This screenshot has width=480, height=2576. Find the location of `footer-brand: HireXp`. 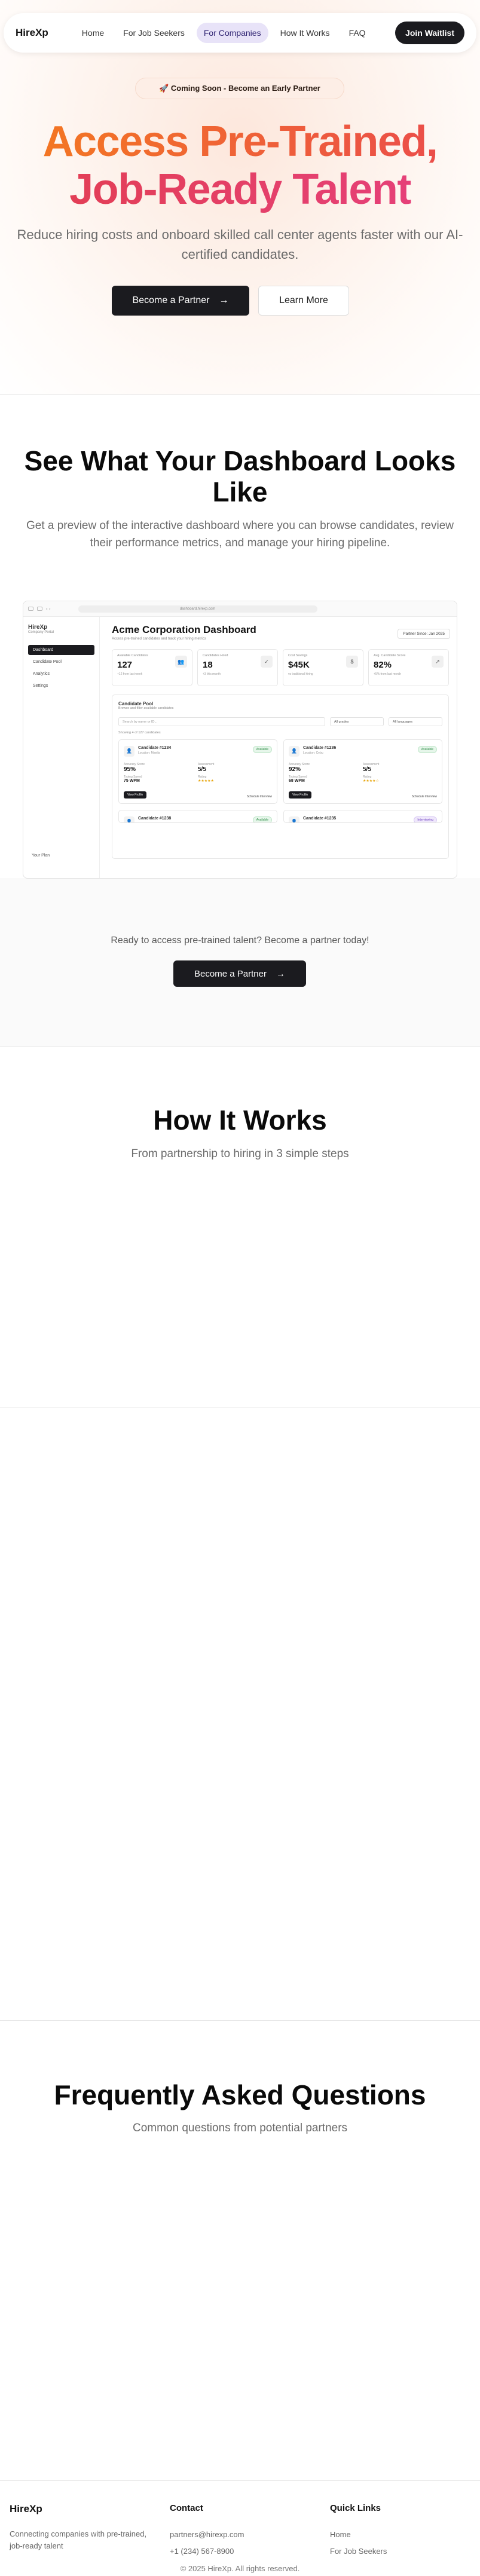

footer-brand: HireXp is located at coordinates (26, 2508).